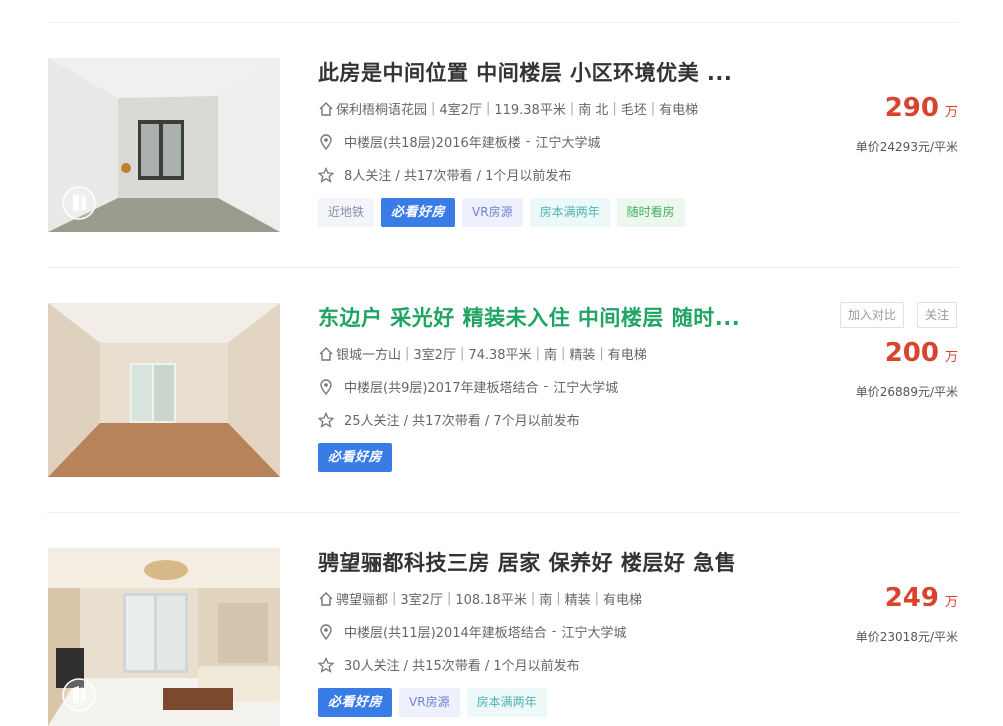 The image size is (1003, 726). Describe the element at coordinates (381, 108) in the screenshot. I see `community-link: 保利梧桐语花园` at that location.